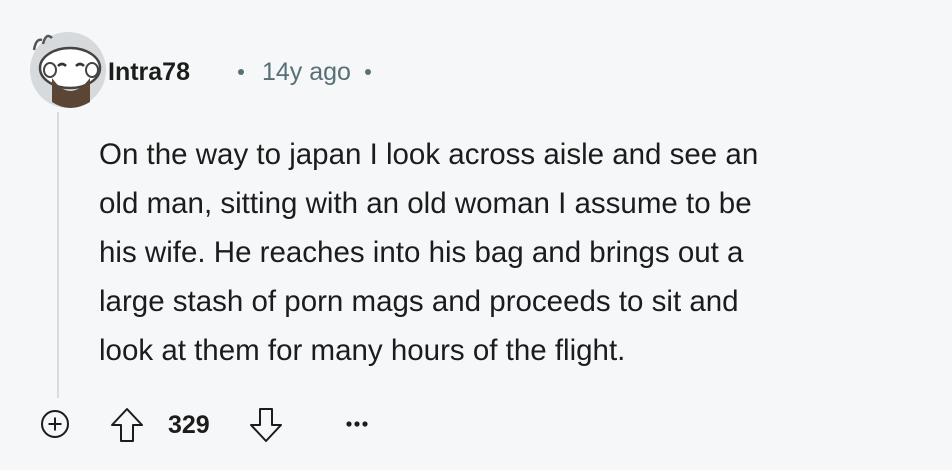  I want to click on ellipsis-icon, so click(357, 424).